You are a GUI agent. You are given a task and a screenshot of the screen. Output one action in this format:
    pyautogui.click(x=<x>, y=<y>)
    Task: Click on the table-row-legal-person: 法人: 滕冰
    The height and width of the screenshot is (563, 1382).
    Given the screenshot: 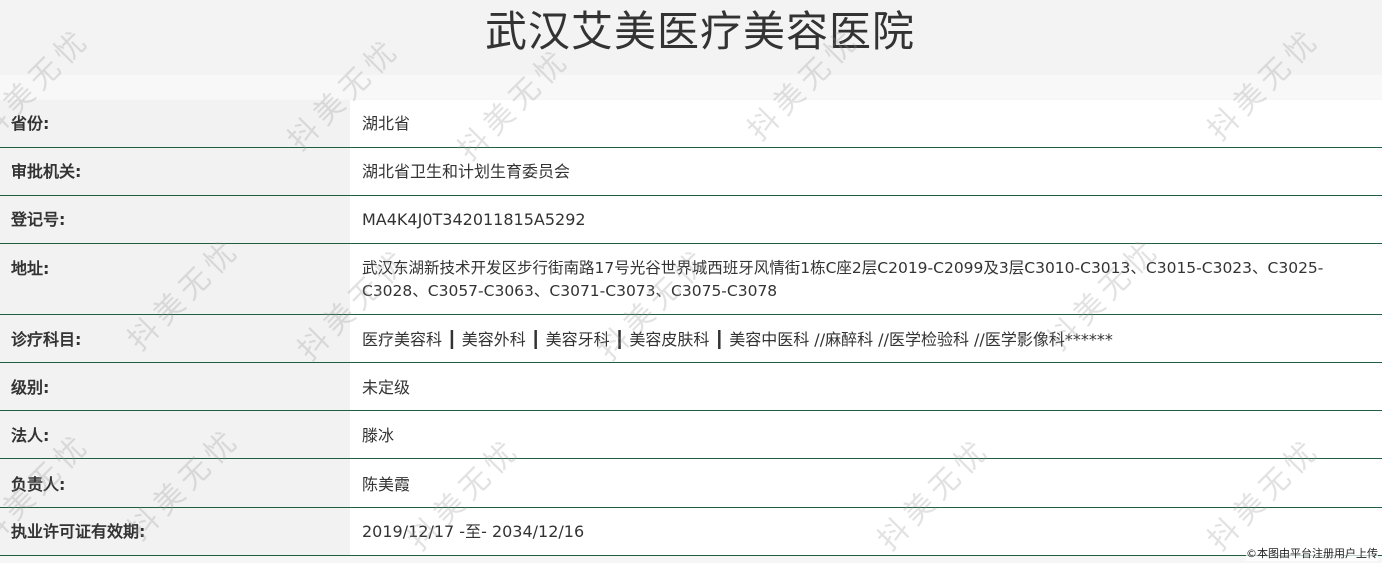 What is the action you would take?
    pyautogui.click(x=691, y=435)
    